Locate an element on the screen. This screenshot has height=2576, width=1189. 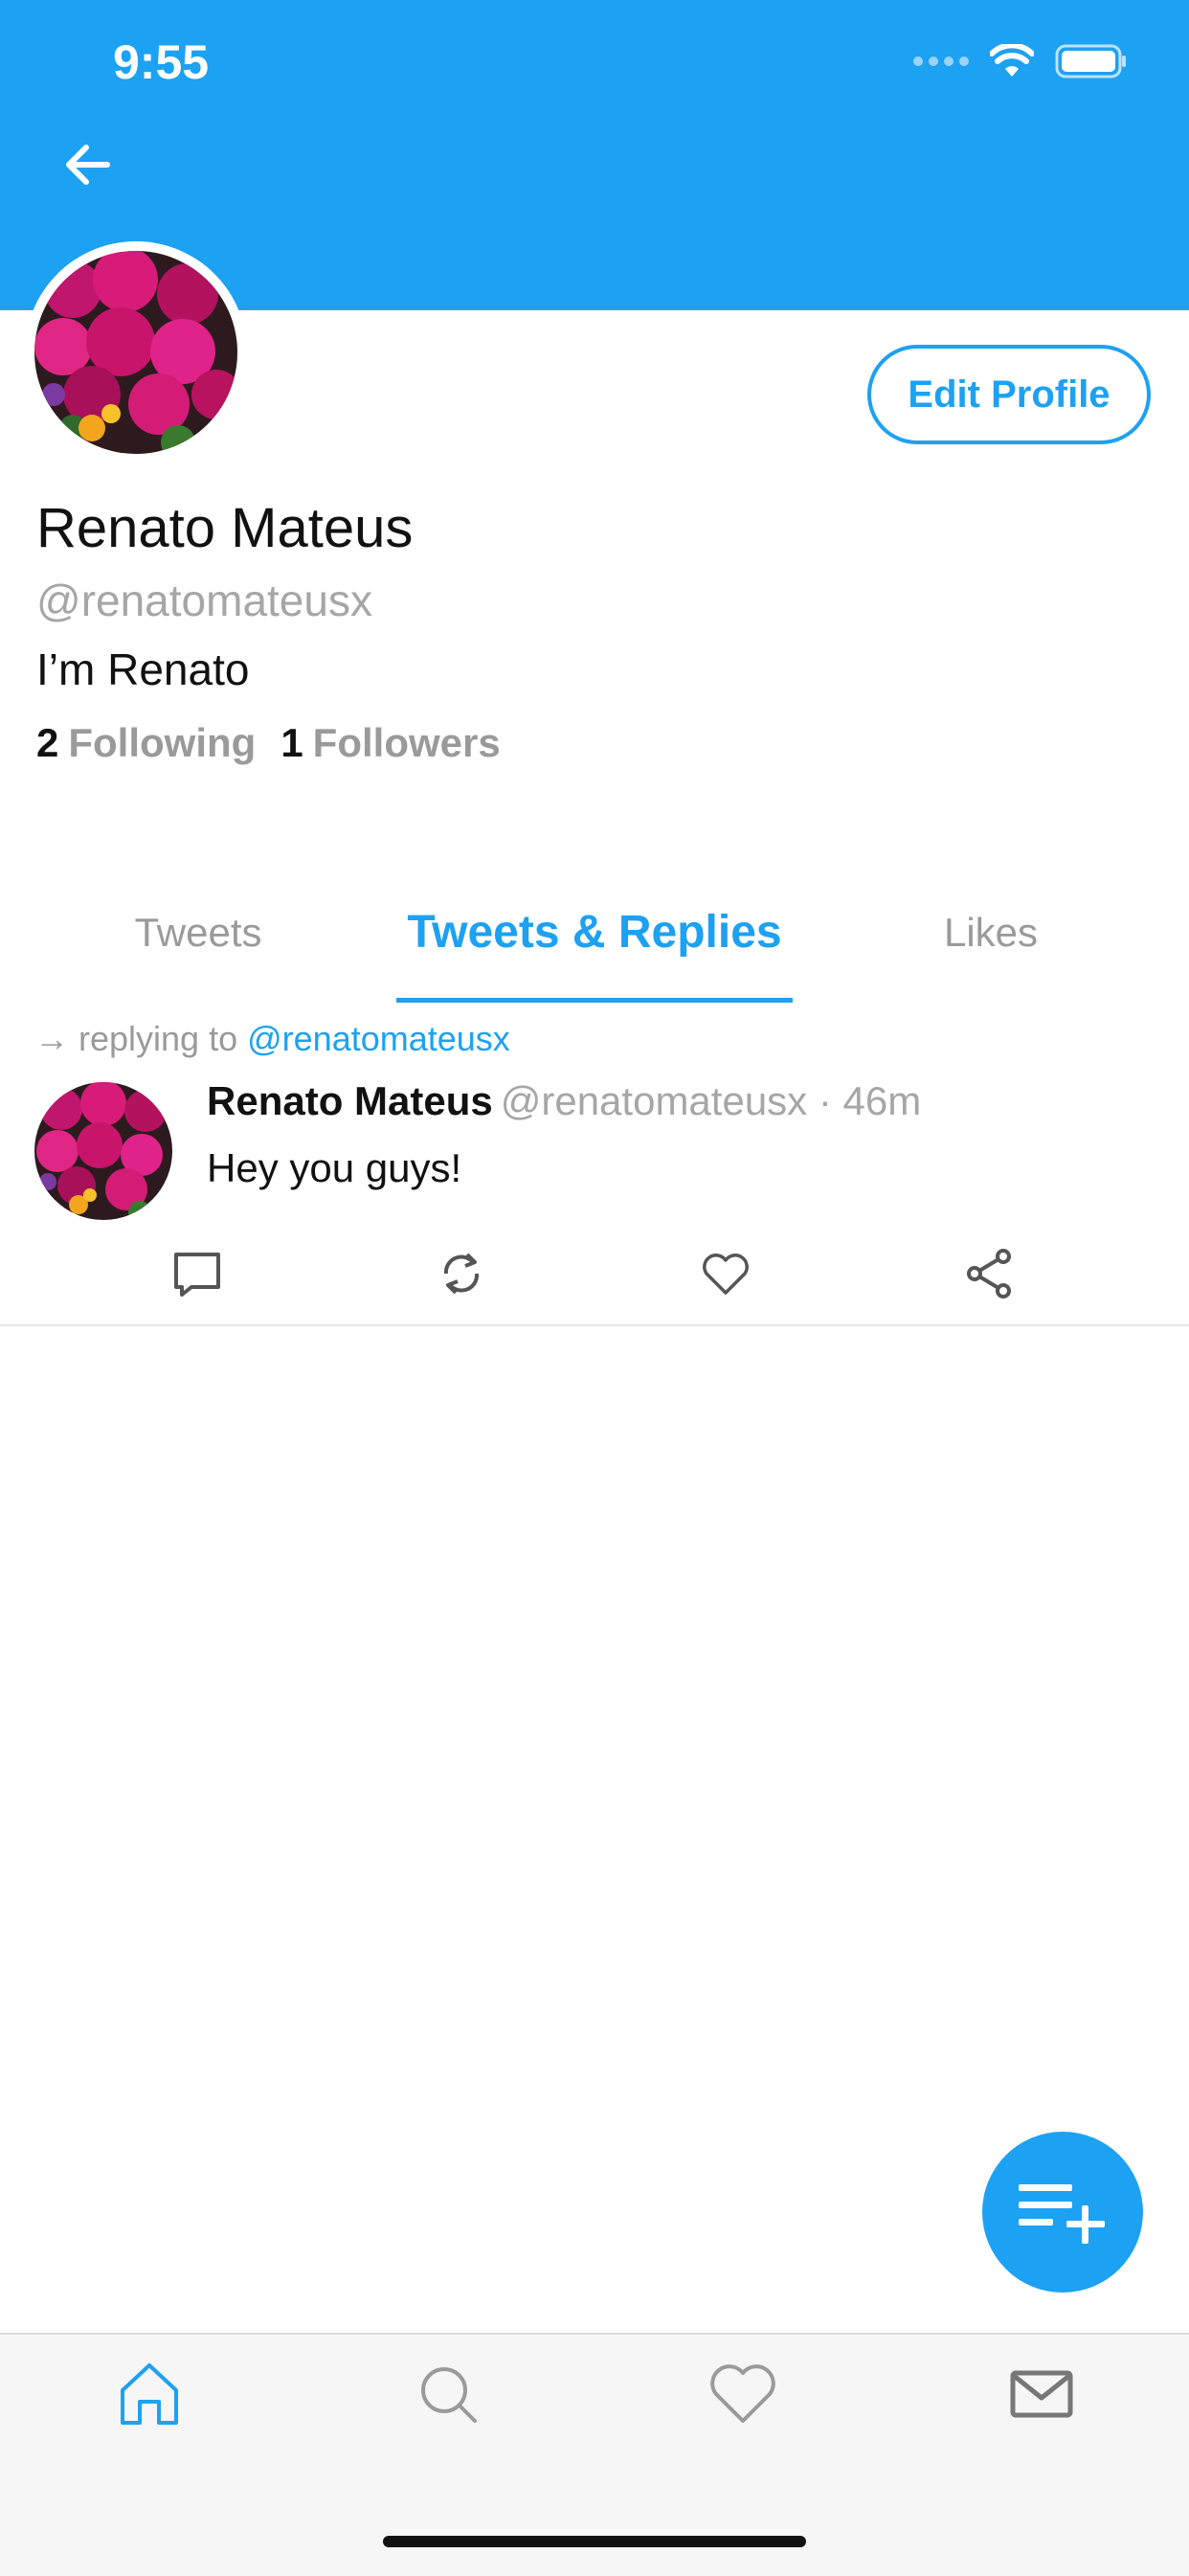
status-icons is located at coordinates (1020, 62).